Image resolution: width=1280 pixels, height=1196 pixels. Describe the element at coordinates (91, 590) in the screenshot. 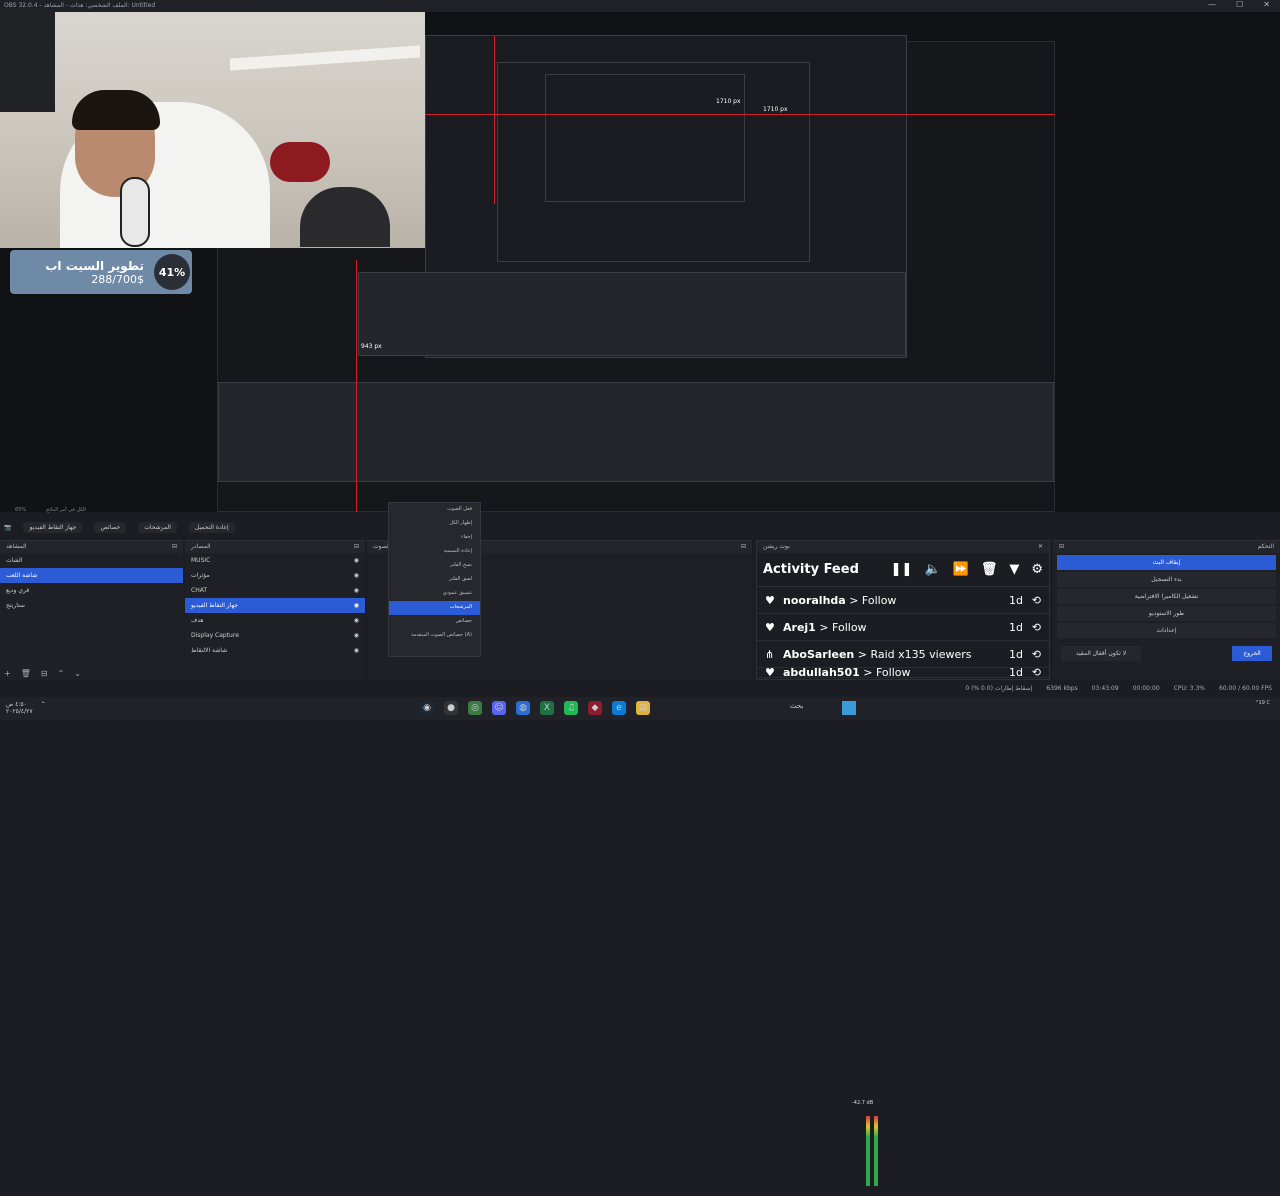

I see `scene-item: فري وديع` at that location.